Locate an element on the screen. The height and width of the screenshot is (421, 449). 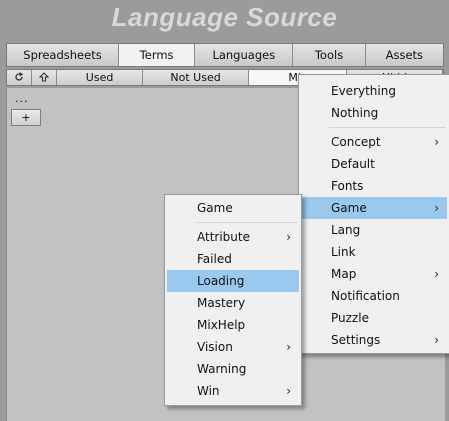
tab-terms: Terms is located at coordinates (157, 55).